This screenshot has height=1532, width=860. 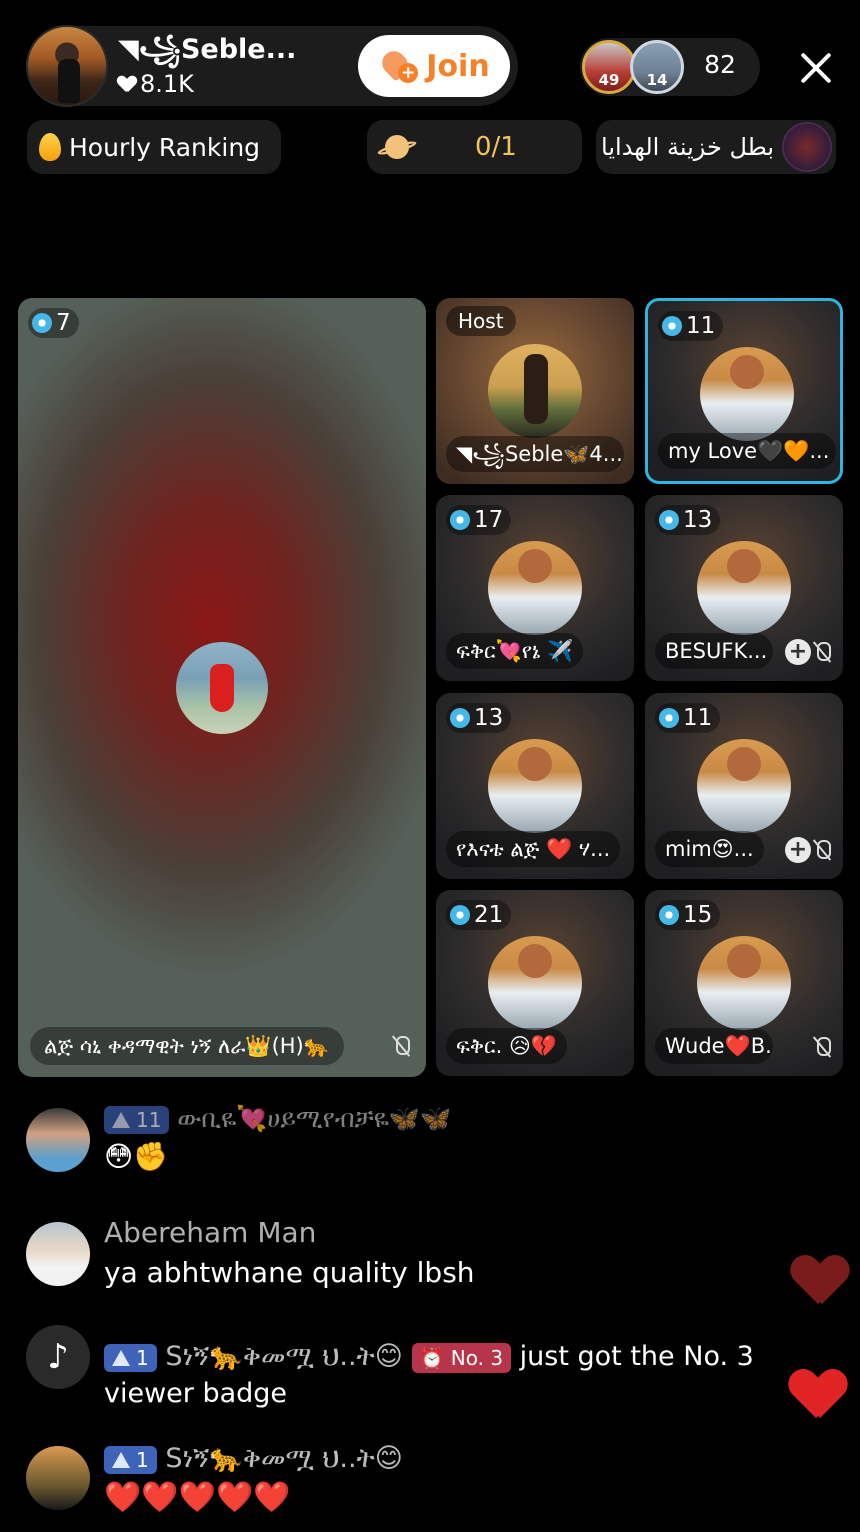 What do you see at coordinates (58, 1357) in the screenshot?
I see `tiktok-logo-icon: ♪` at bounding box center [58, 1357].